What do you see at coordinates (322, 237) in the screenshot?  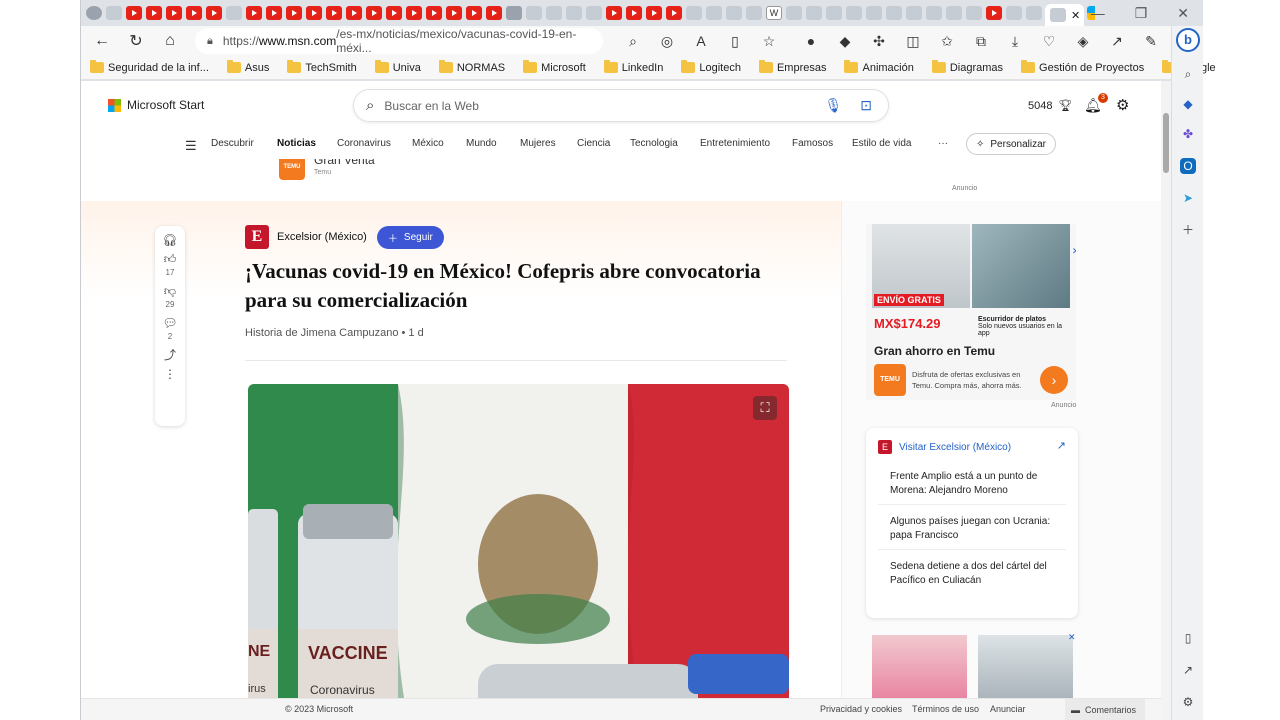 I see `publisher-name: Excelsior (México)` at bounding box center [322, 237].